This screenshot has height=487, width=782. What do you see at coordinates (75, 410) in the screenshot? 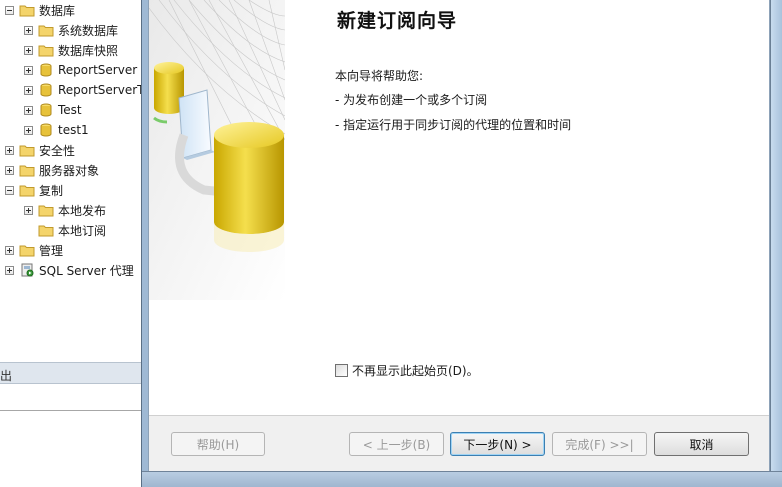
I see `divider` at bounding box center [75, 410].